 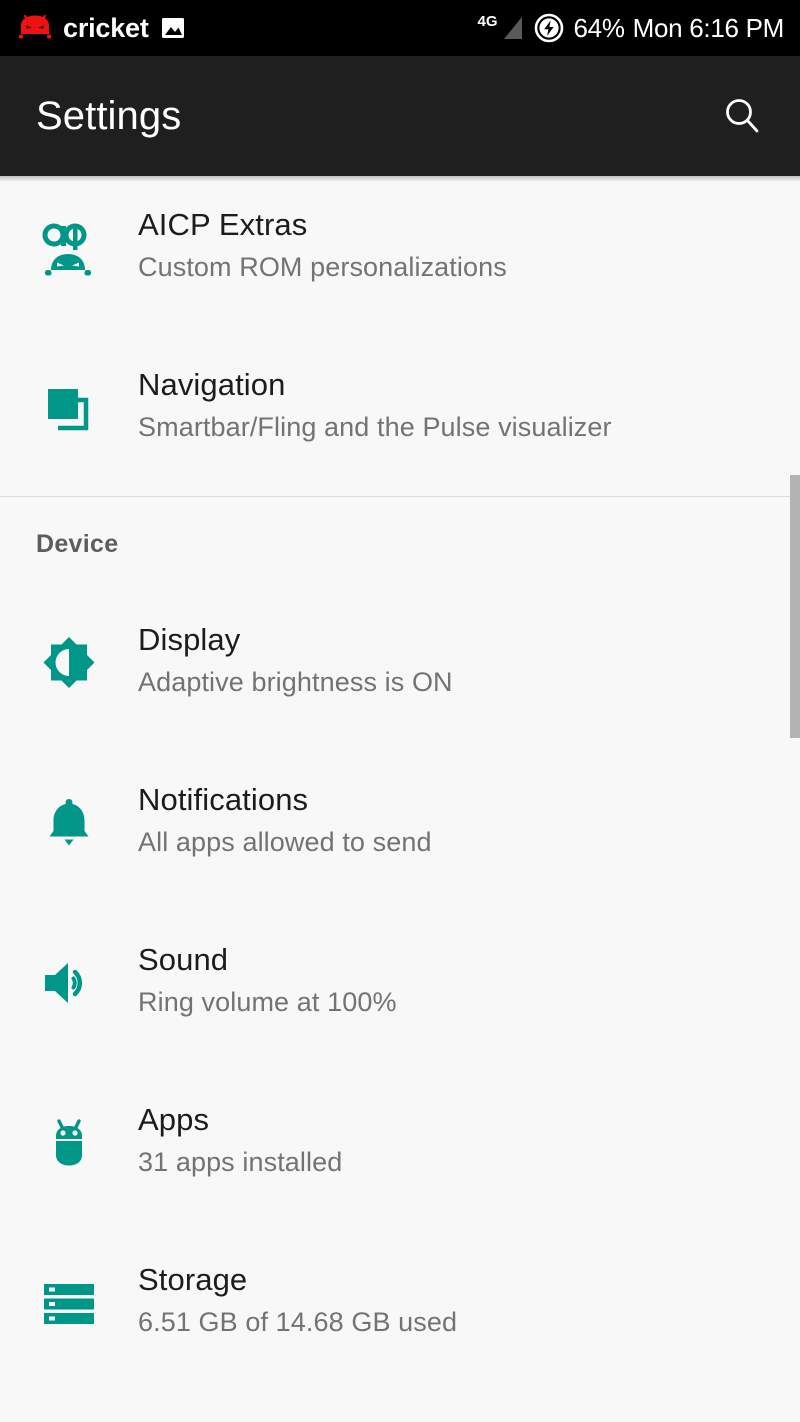 I want to click on aicp-red-android-icon, so click(x=35, y=26).